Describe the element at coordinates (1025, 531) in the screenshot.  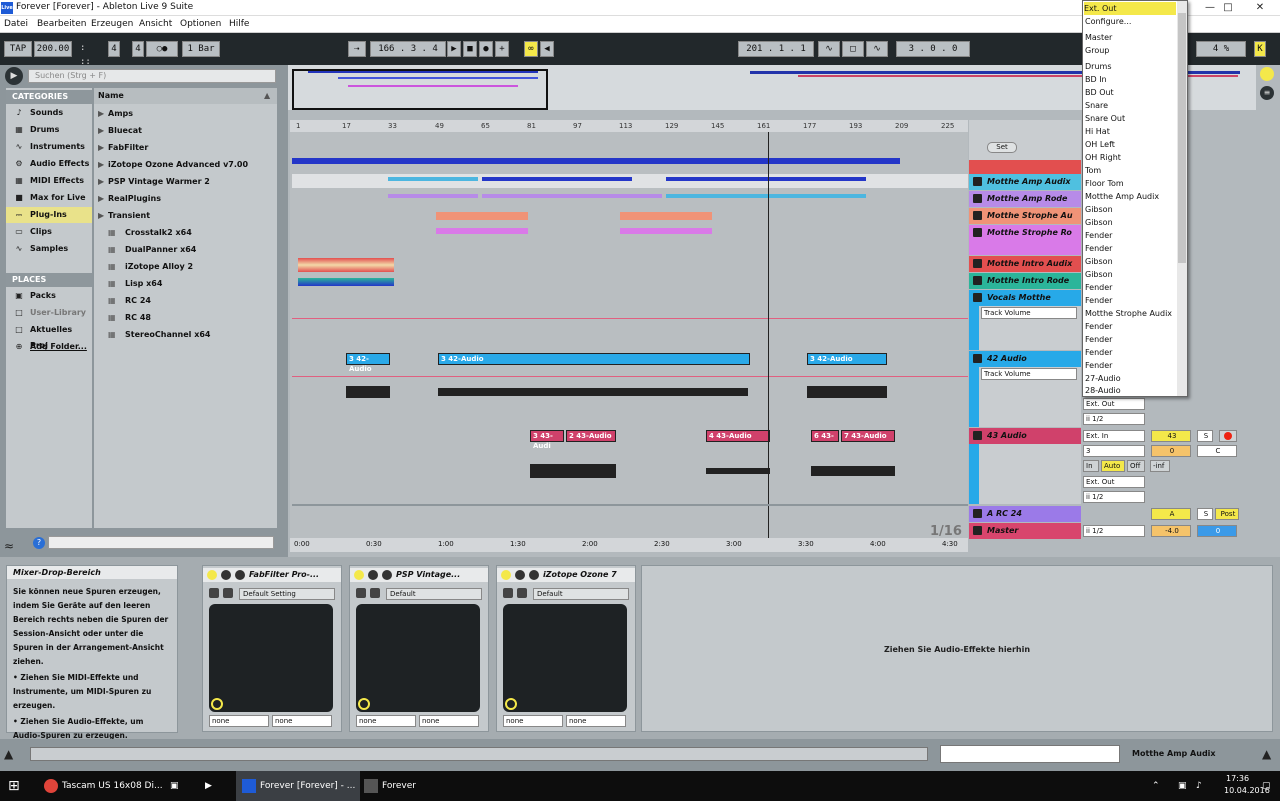
I see `master-track-header: Master` at that location.